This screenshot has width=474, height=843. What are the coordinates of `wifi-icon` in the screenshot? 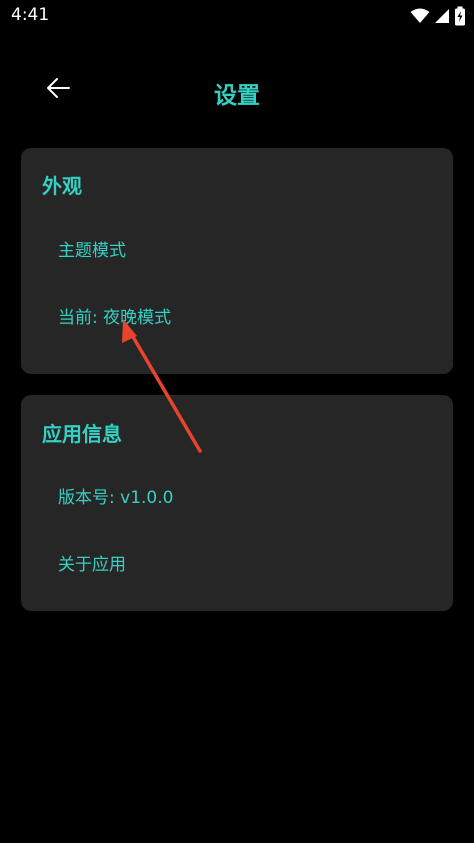 It's located at (420, 16).